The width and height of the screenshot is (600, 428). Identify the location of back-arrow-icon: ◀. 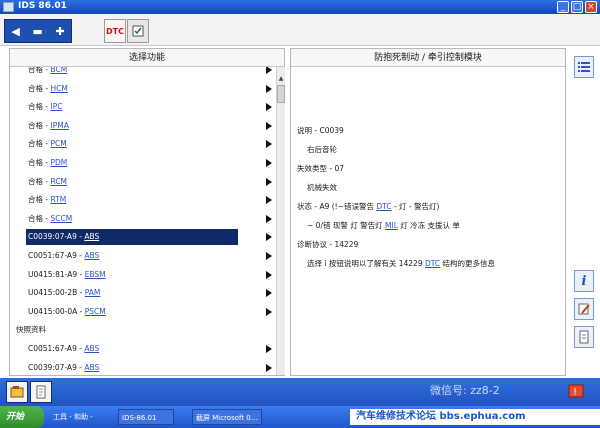
(15, 31).